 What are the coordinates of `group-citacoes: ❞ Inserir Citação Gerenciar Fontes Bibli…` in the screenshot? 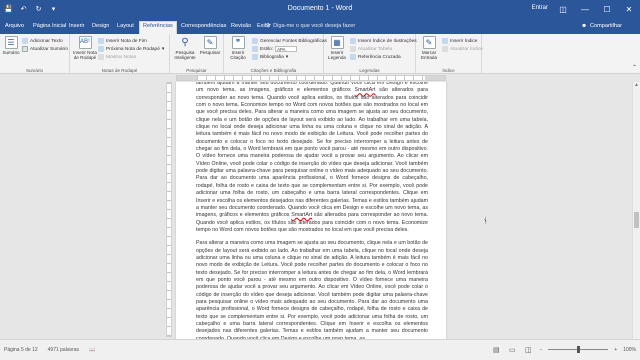 It's located at (275, 54).